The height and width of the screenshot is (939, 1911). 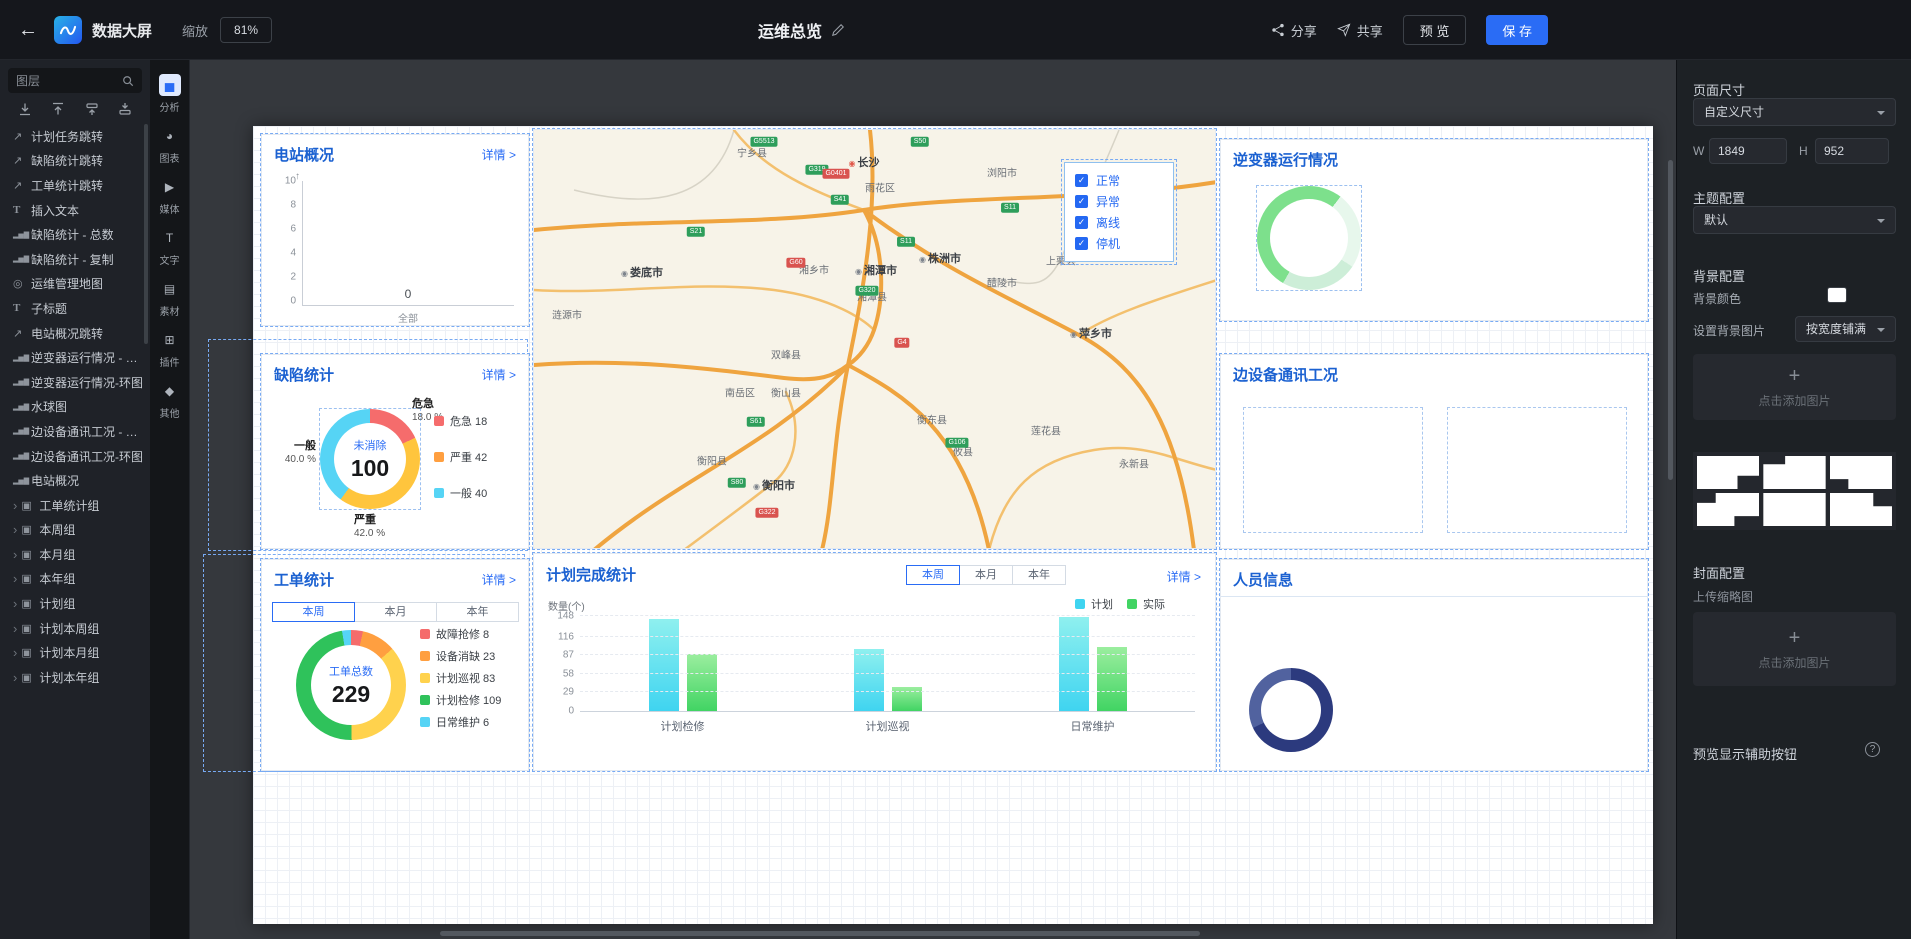 I want to click on canvas-vertical-scrollbar, so click(x=1670, y=320).